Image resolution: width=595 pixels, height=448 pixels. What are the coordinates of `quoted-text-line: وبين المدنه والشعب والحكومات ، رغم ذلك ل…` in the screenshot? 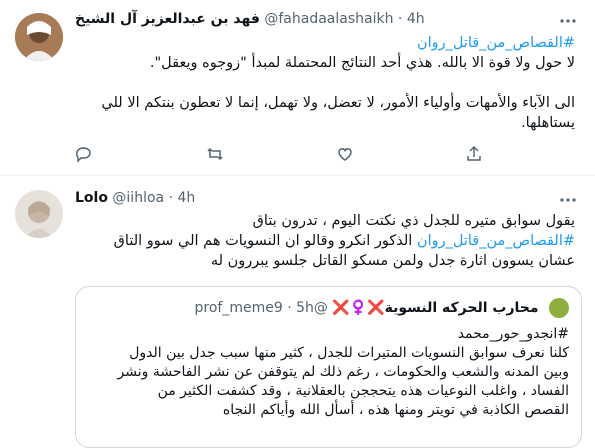 It's located at (343, 372).